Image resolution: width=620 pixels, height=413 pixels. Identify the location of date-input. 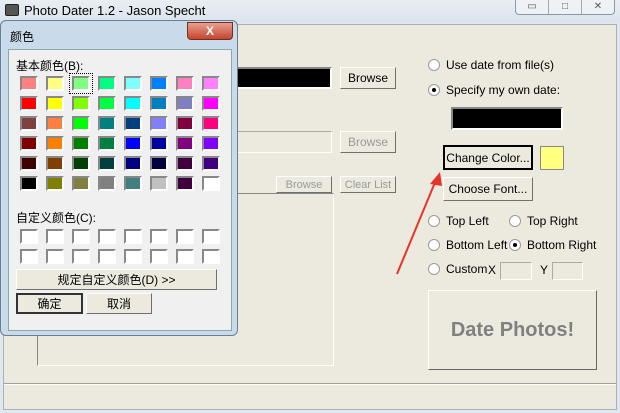
(507, 118).